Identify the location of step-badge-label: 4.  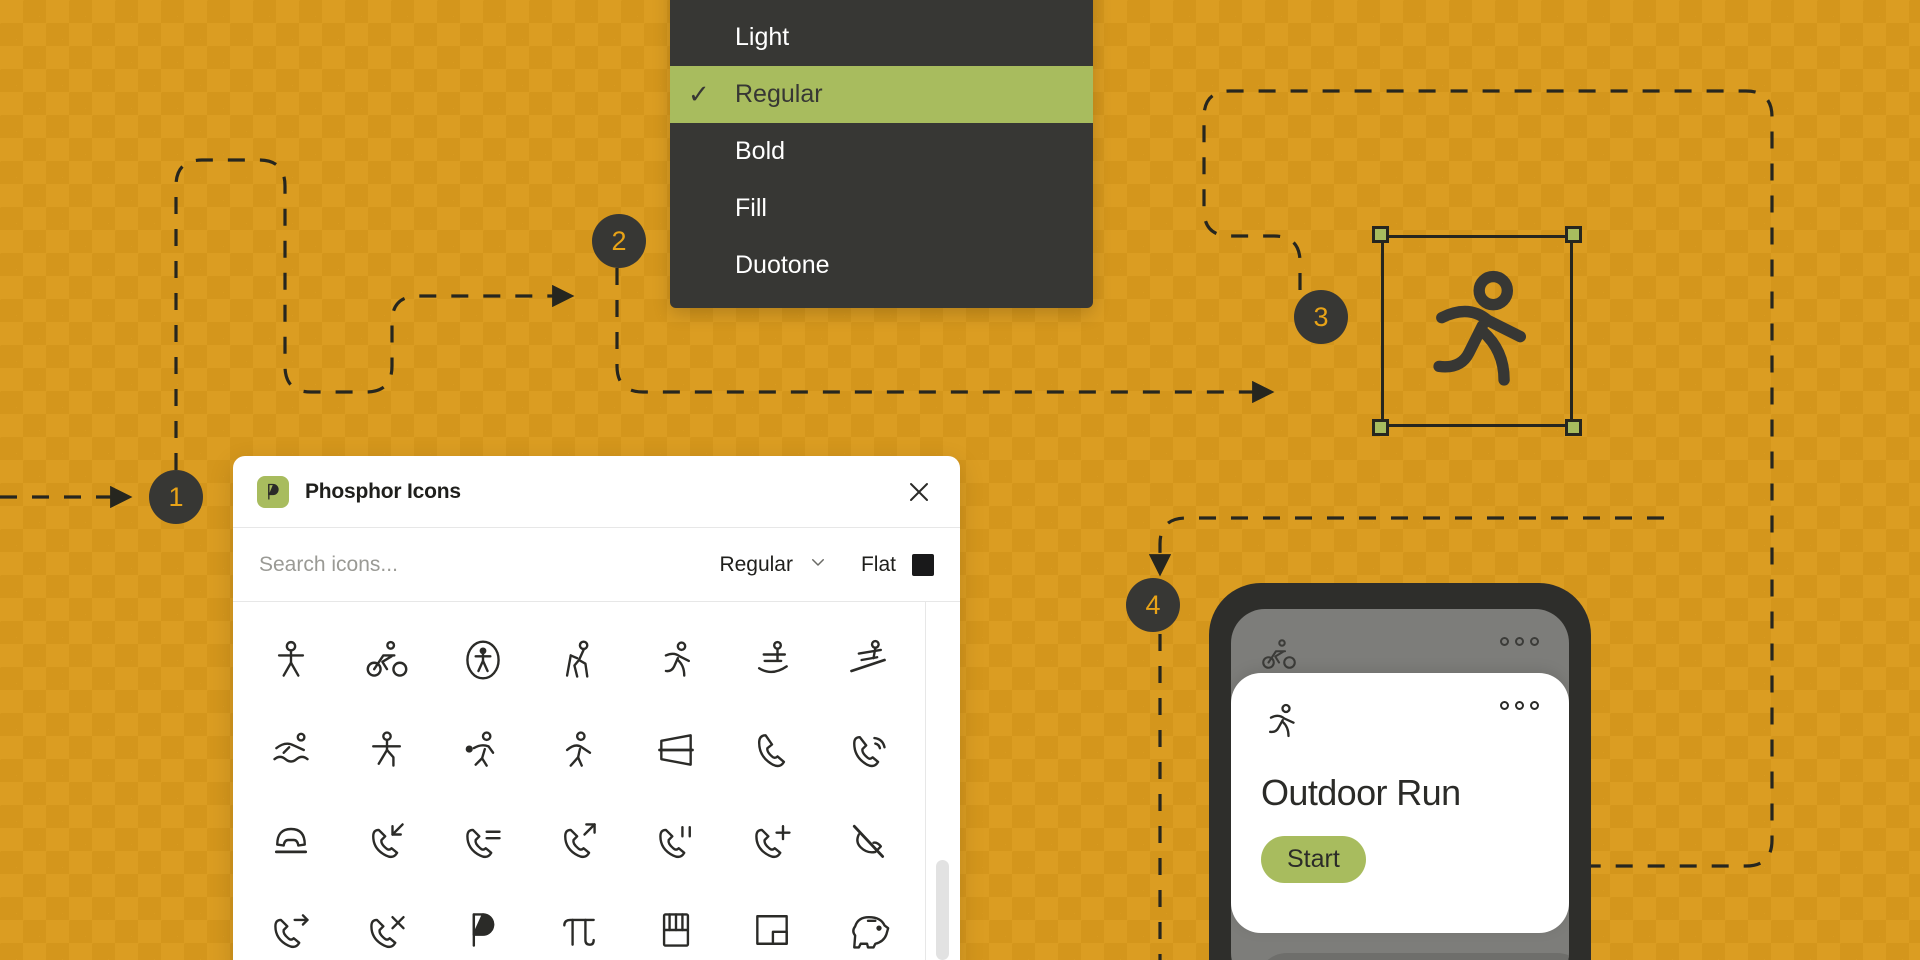
(1153, 604).